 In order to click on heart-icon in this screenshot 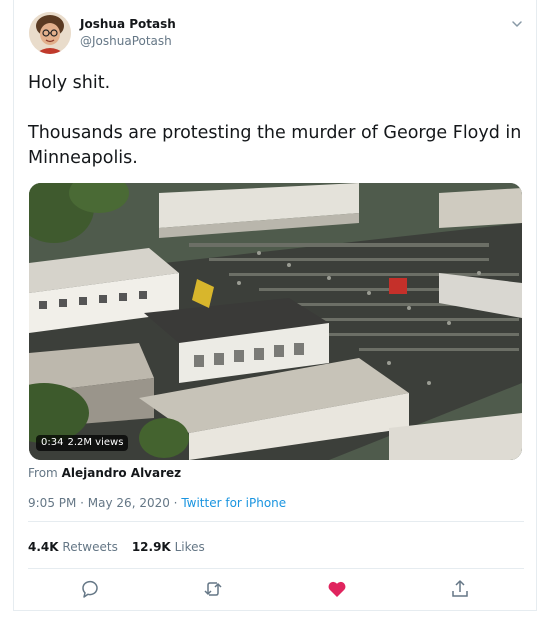, I will do `click(337, 589)`.